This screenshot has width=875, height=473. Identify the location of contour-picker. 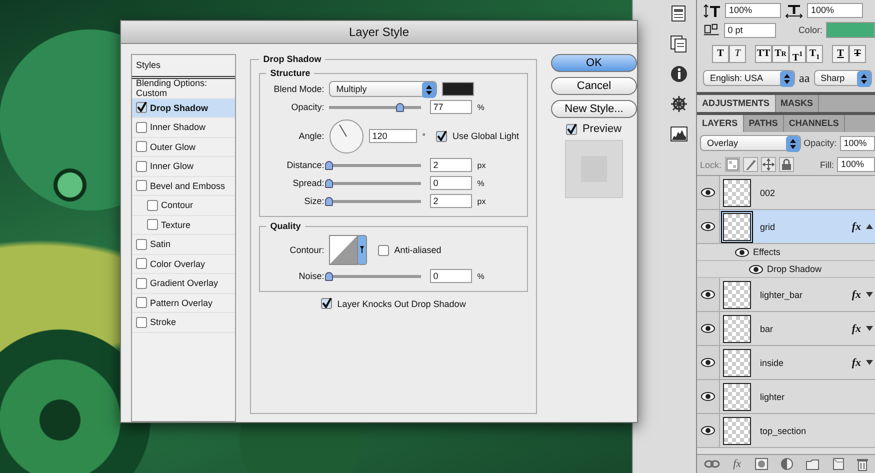
(348, 250).